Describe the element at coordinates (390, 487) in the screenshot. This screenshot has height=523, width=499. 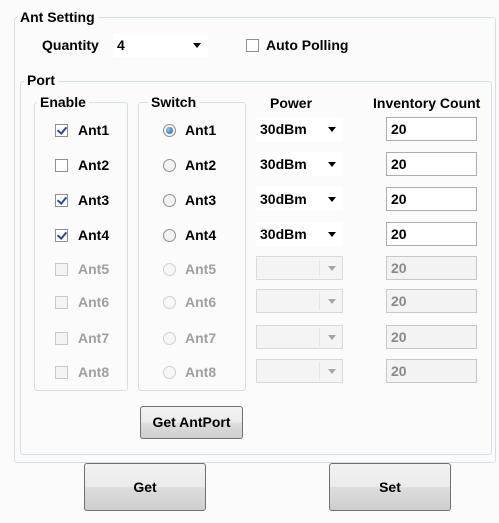
I see `set-button: Set` at that location.